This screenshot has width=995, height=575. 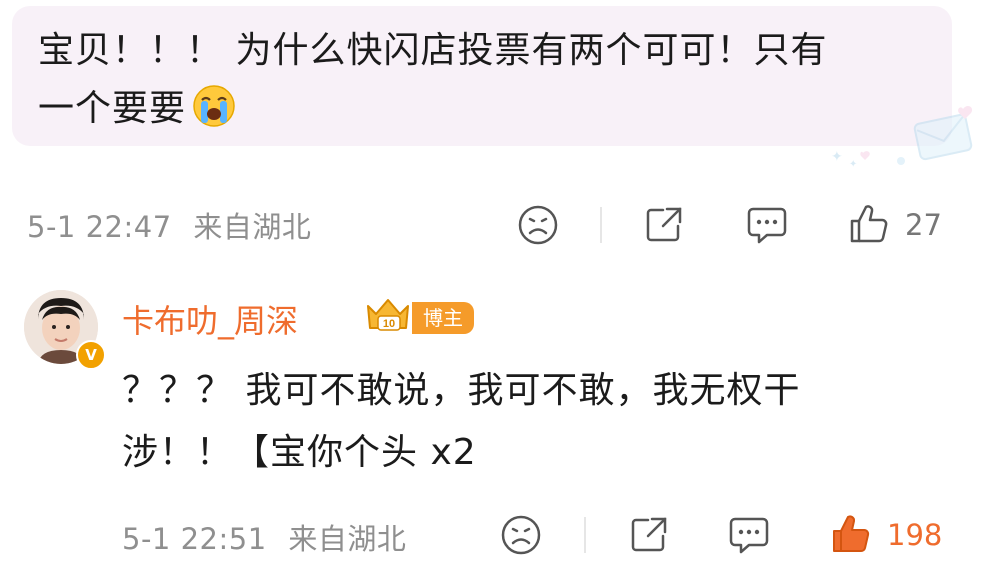 I want to click on post-text-line1: 宝贝！！！ 为什么快闪店投票有两个可可！只有, so click(x=433, y=50).